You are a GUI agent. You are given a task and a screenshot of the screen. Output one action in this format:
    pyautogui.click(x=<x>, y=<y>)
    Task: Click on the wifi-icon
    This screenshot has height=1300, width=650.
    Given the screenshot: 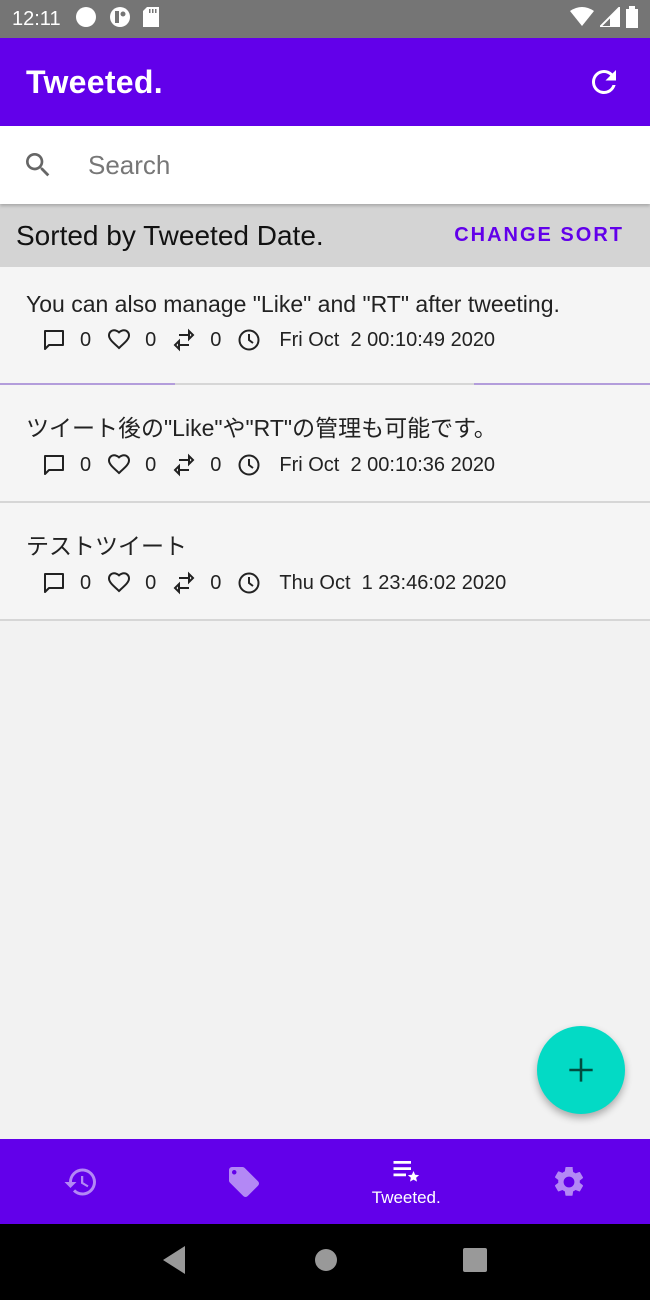 What is the action you would take?
    pyautogui.click(x=582, y=19)
    